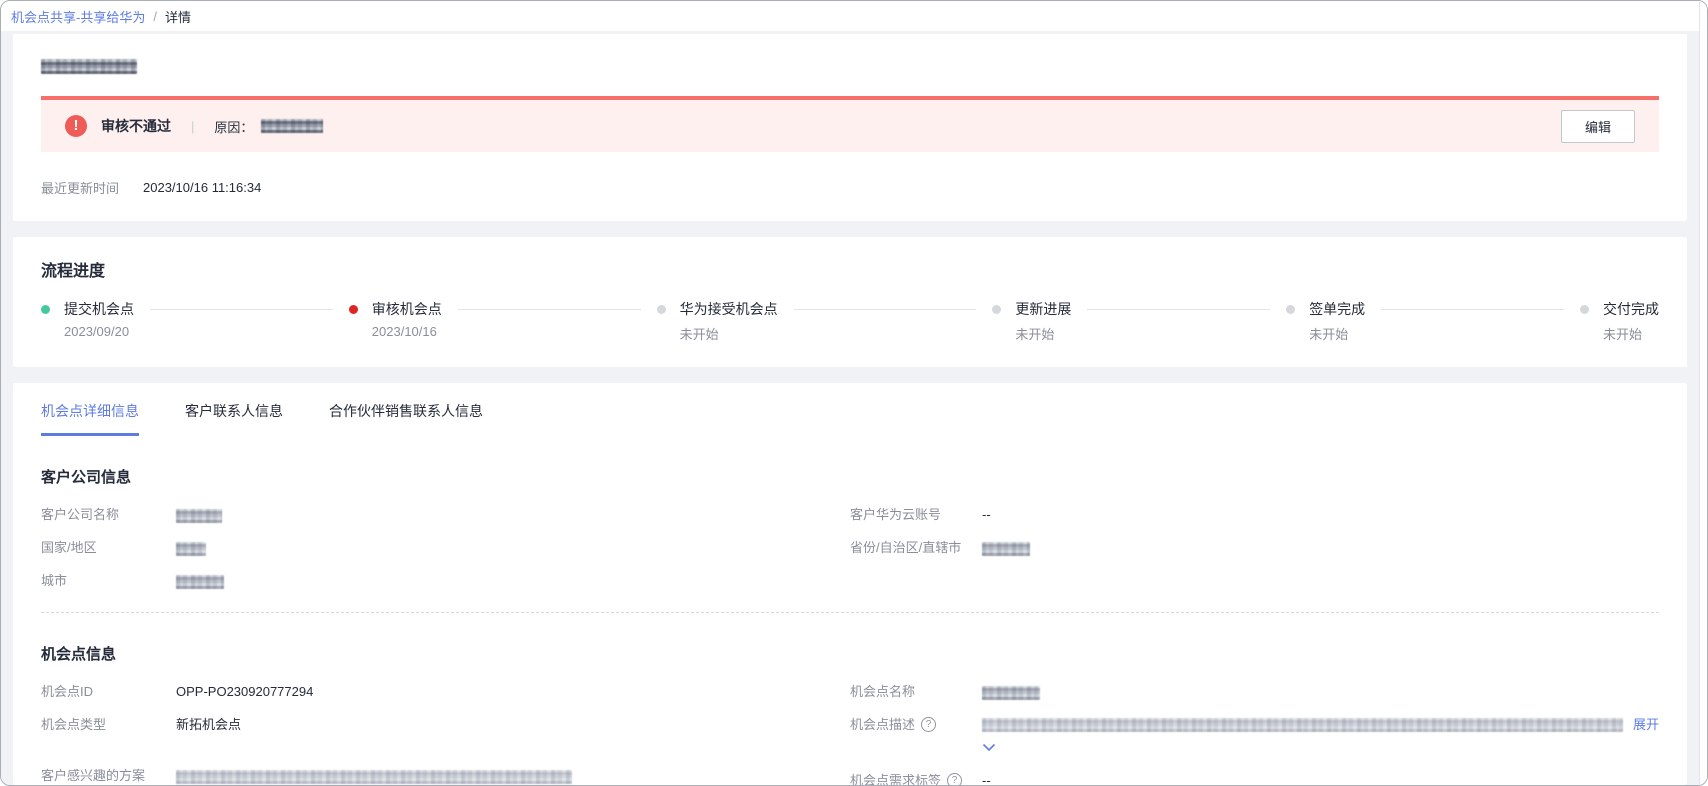 The image size is (1708, 786). I want to click on fields-right-column: 机会点名称 机会点描述 ? 展开 机会点需求标签 ? --, so click(1254, 733).